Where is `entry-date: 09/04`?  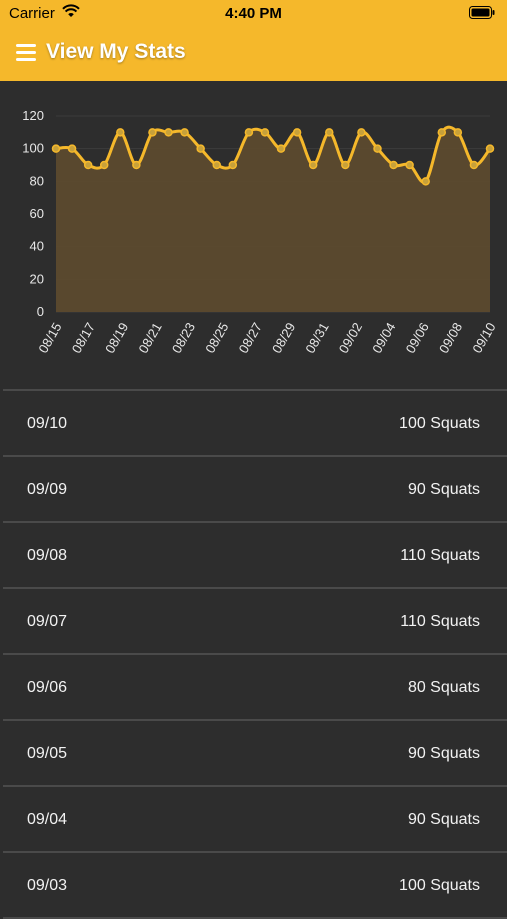 entry-date: 09/04 is located at coordinates (47, 819).